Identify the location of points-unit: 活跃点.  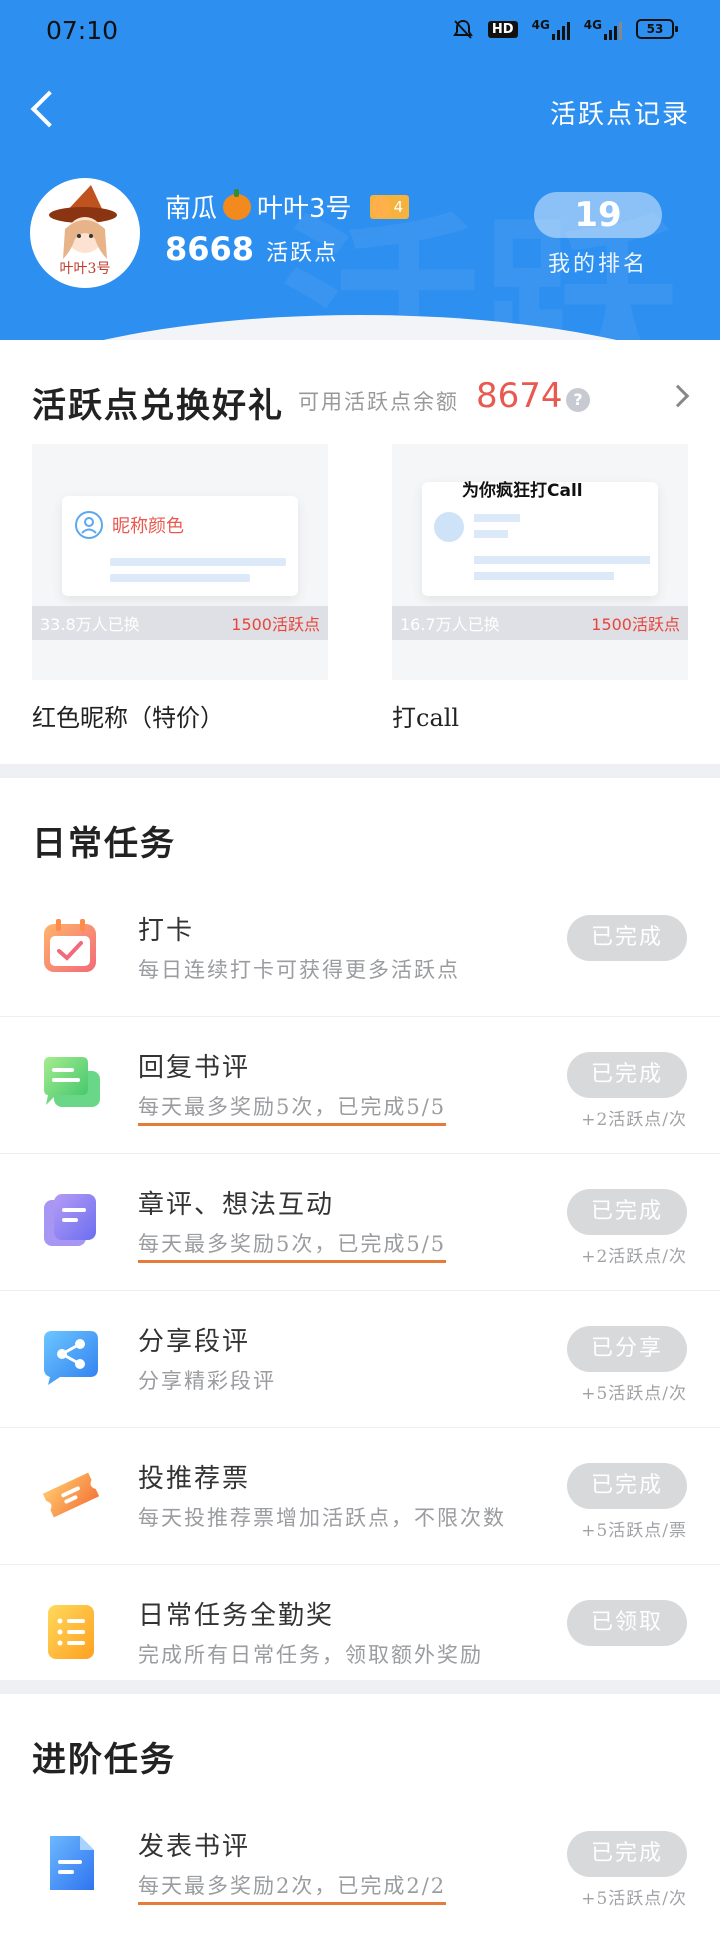
(302, 253).